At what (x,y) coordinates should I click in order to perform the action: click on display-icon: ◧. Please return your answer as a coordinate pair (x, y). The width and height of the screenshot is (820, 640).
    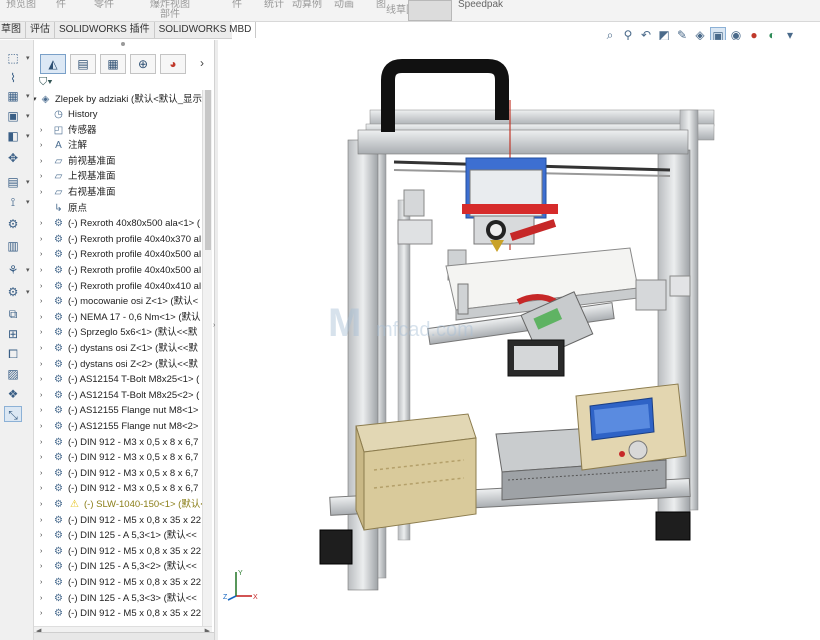
    Looking at the image, I should click on (13, 136).